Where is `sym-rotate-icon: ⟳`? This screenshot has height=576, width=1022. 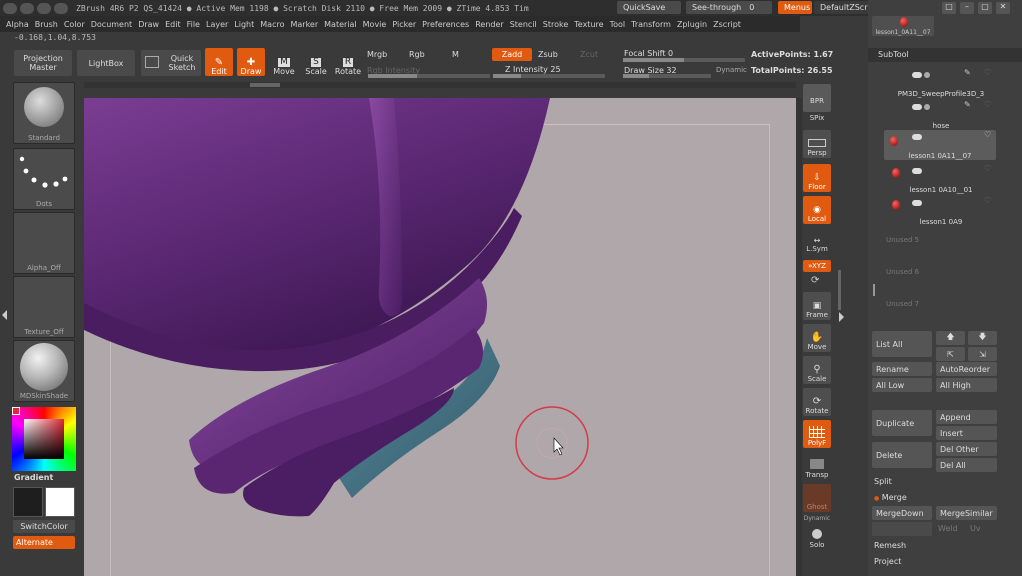 sym-rotate-icon: ⟳ is located at coordinates (815, 280).